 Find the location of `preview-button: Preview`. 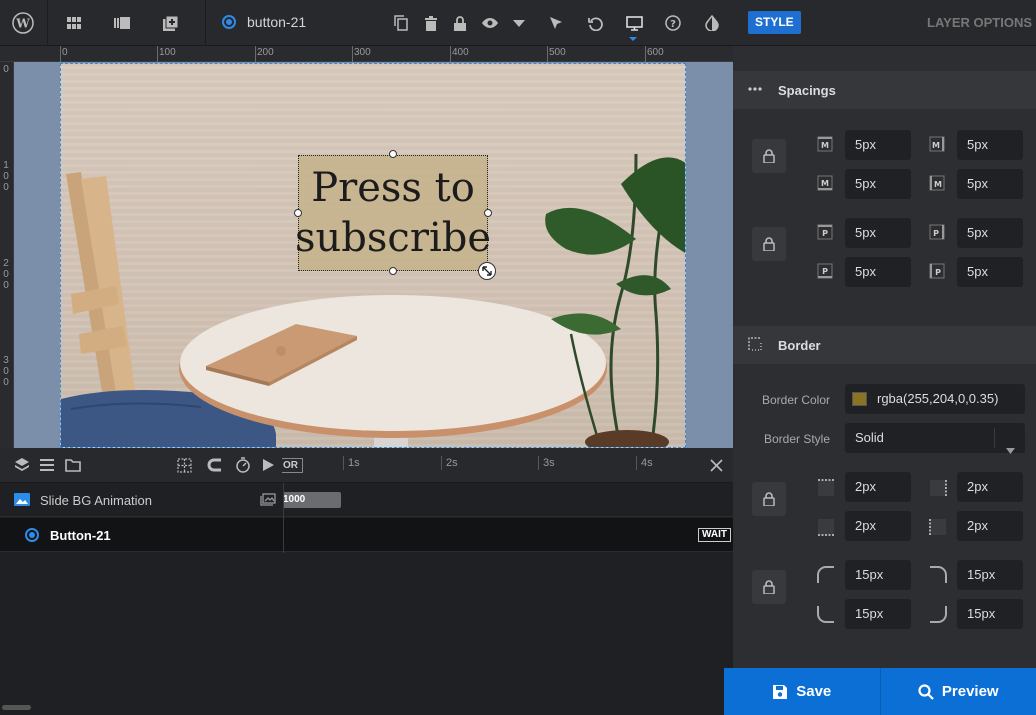

preview-button: Preview is located at coordinates (957, 691).